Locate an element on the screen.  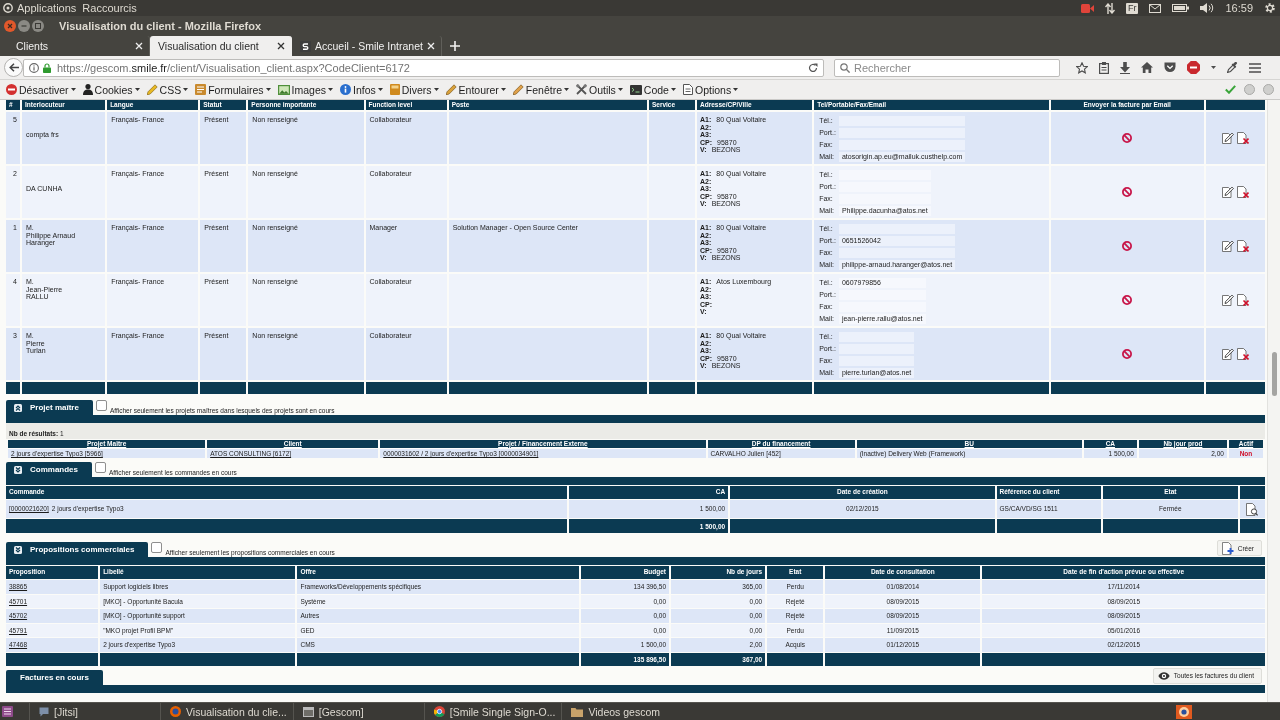
section-title: Propositions commerciales is located at coordinates (82, 549).